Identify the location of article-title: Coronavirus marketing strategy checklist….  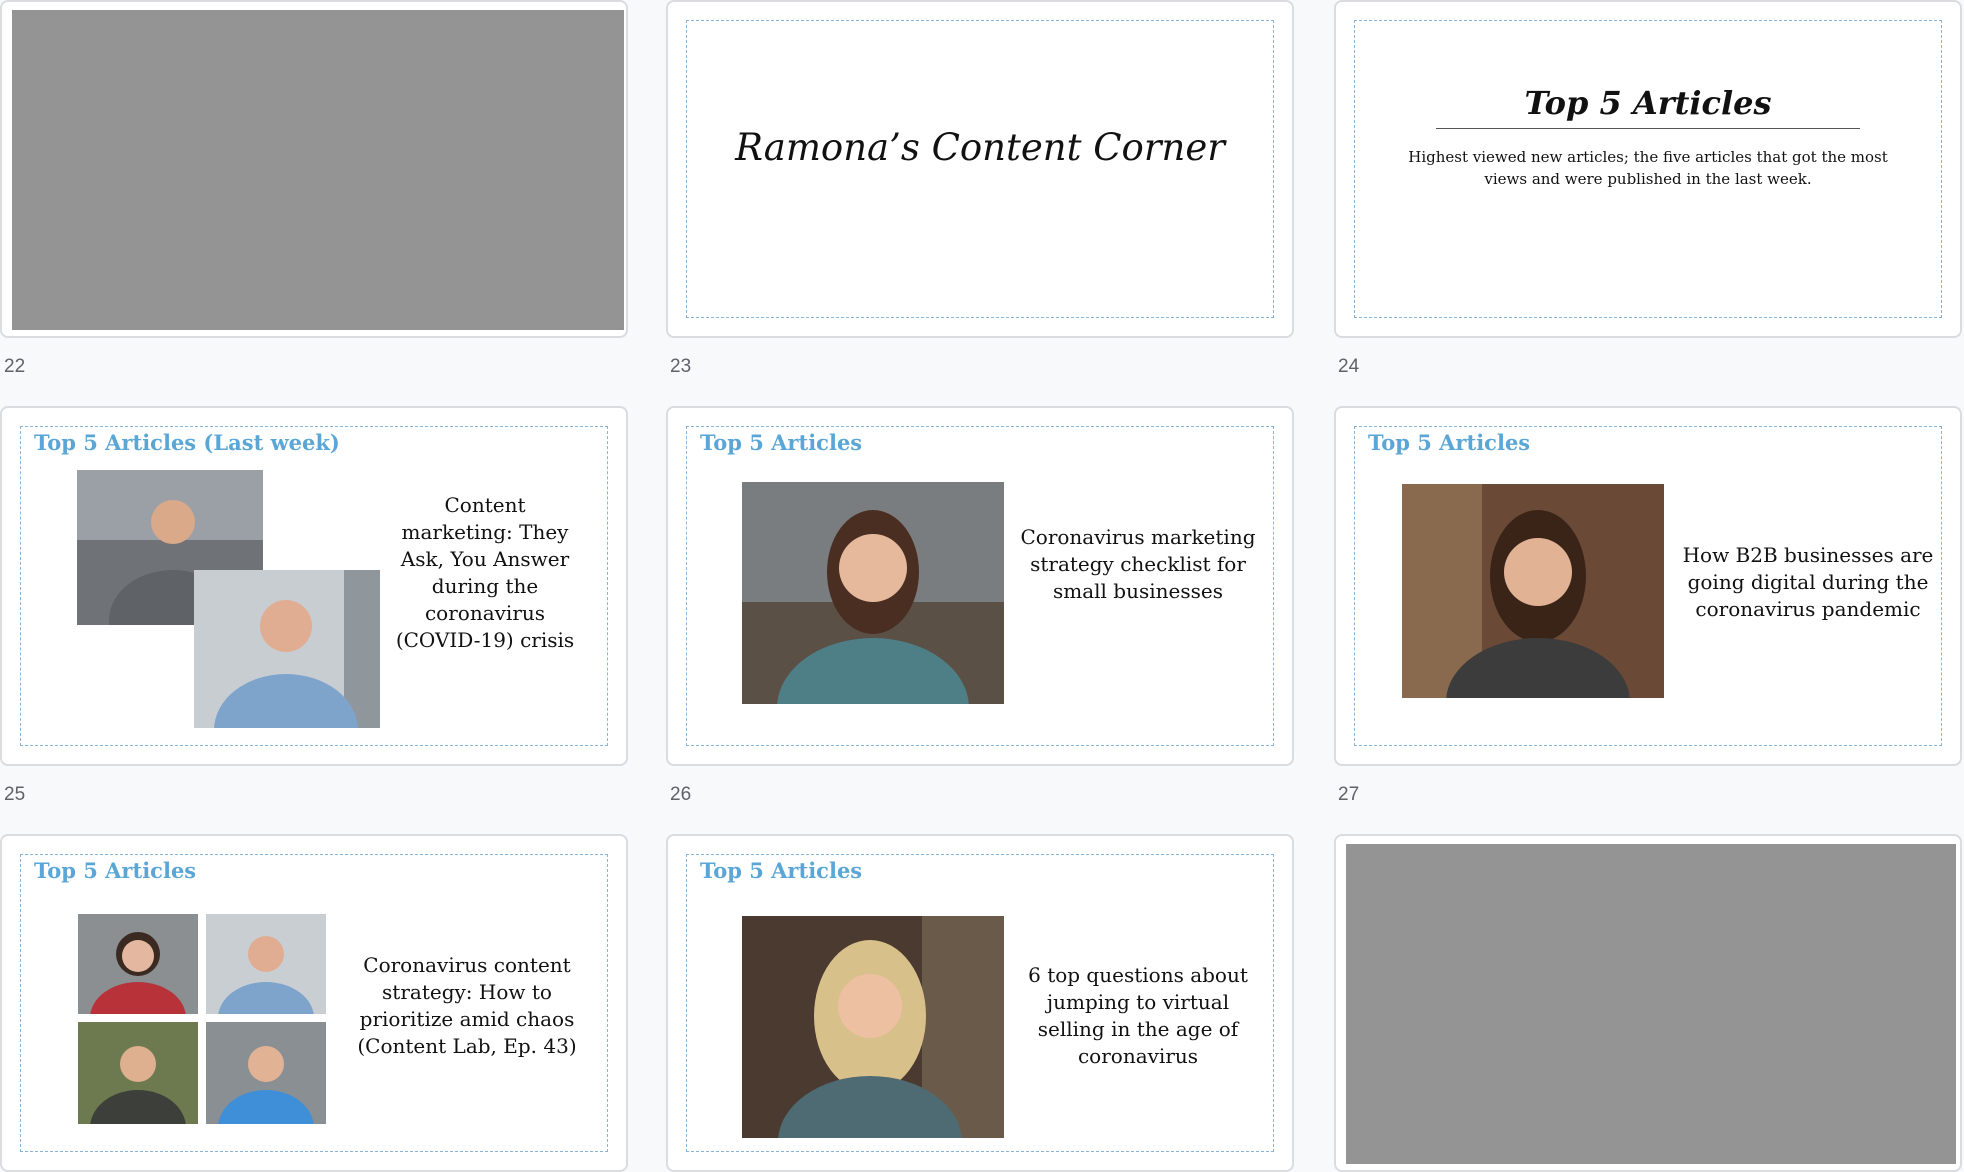
(1138, 564).